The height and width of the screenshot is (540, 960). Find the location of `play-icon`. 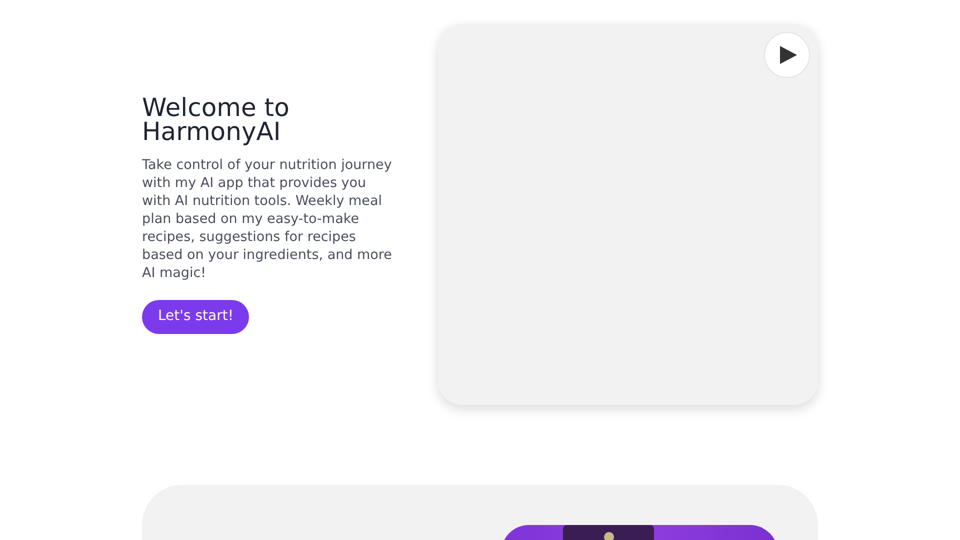

play-icon is located at coordinates (788, 55).